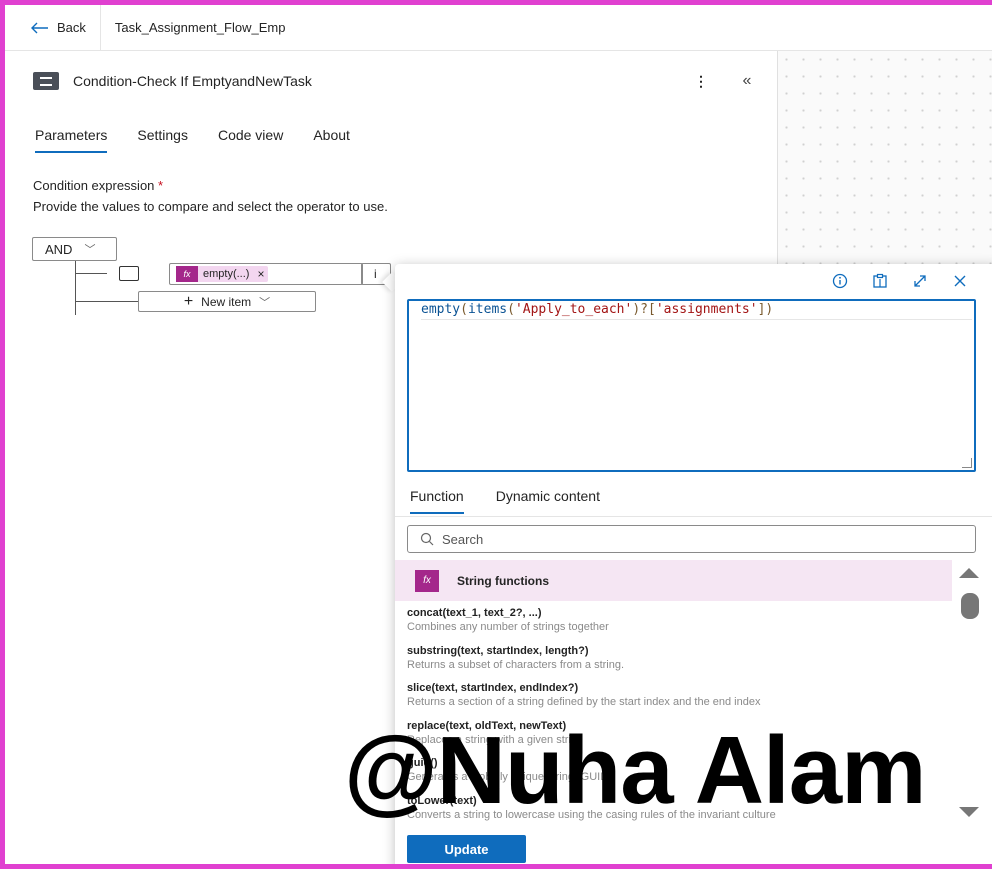  I want to click on expr-fn: empty, so click(441, 309).